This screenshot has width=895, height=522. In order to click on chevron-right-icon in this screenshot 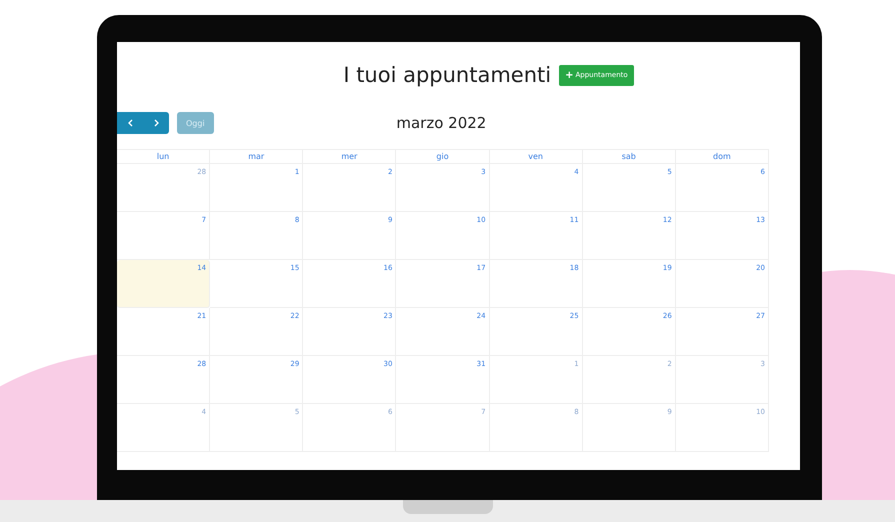, I will do `click(156, 123)`.